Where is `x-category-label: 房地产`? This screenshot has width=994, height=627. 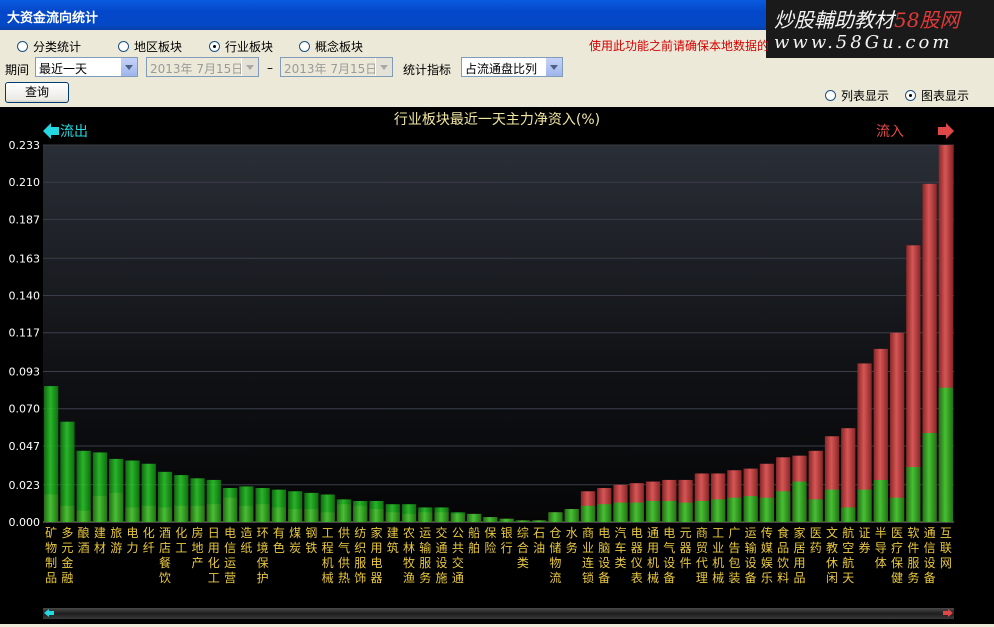
x-category-label: 房地产 is located at coordinates (198, 547).